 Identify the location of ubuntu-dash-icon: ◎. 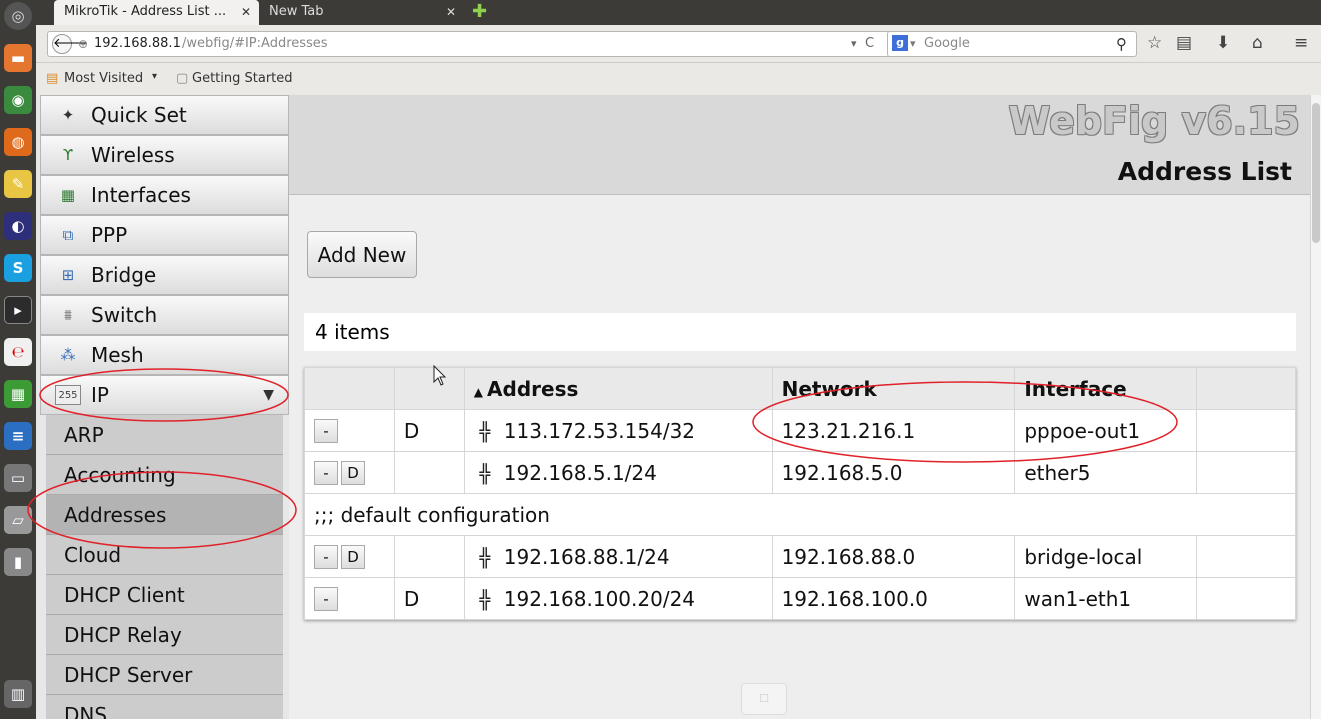
(18, 16).